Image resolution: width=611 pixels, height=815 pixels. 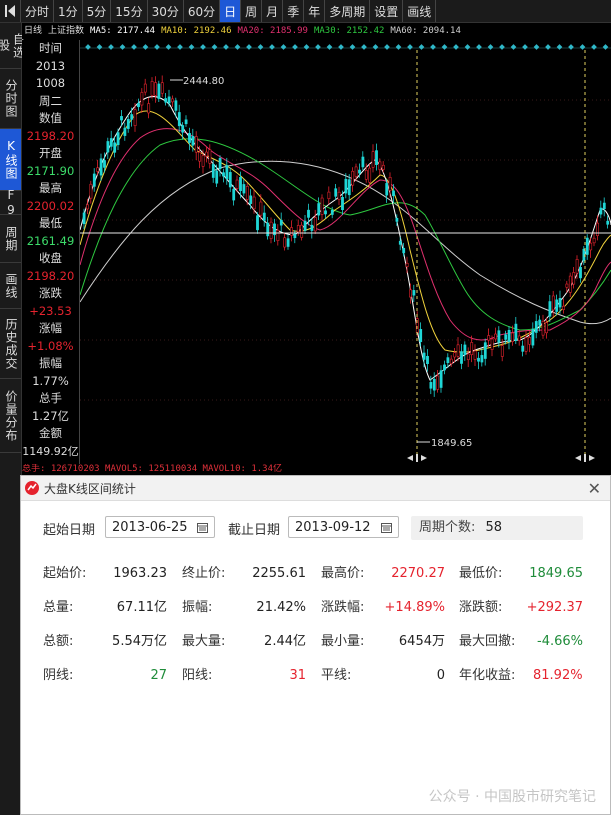 What do you see at coordinates (447, 527) in the screenshot?
I see `period-count-label: 周期个数:` at bounding box center [447, 527].